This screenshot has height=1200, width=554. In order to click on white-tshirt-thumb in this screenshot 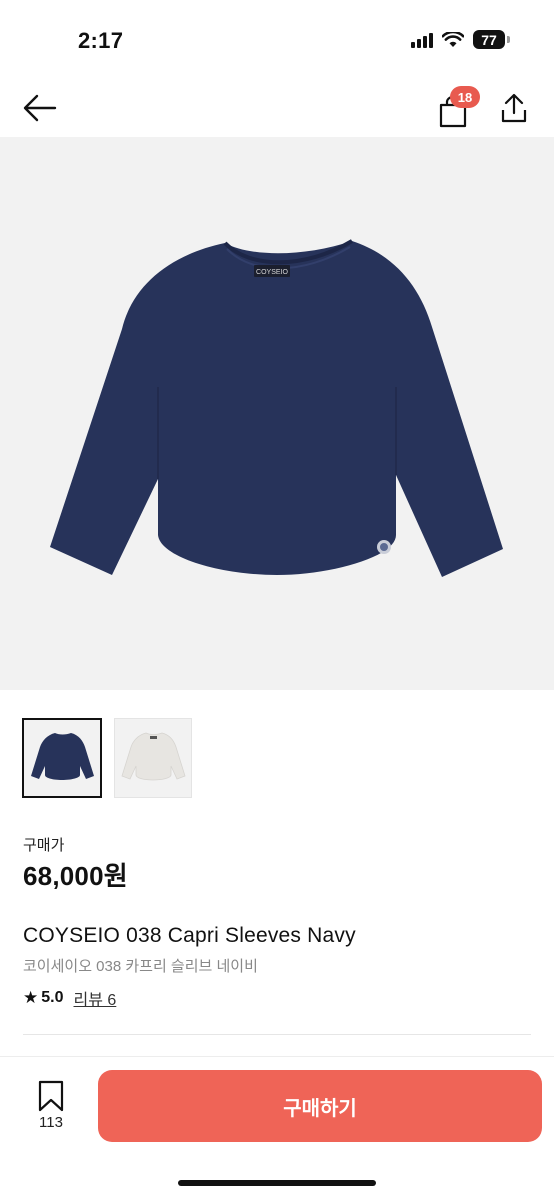, I will do `click(153, 756)`.